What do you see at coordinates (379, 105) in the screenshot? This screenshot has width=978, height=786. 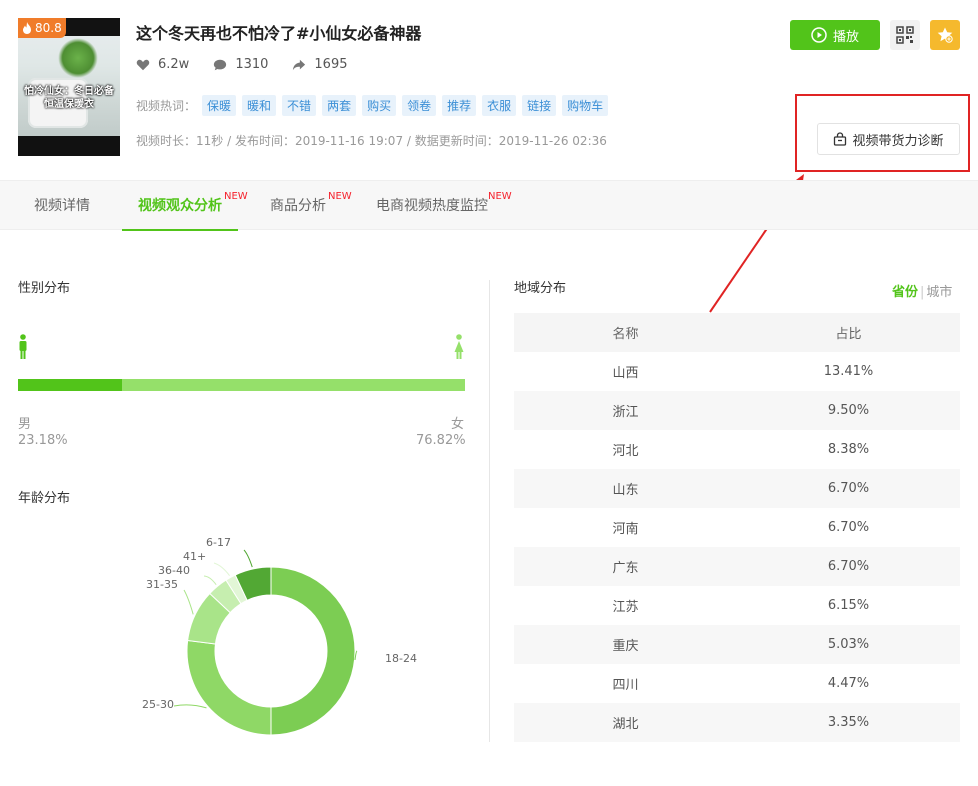 I see `hot-word-tag: 购买` at bounding box center [379, 105].